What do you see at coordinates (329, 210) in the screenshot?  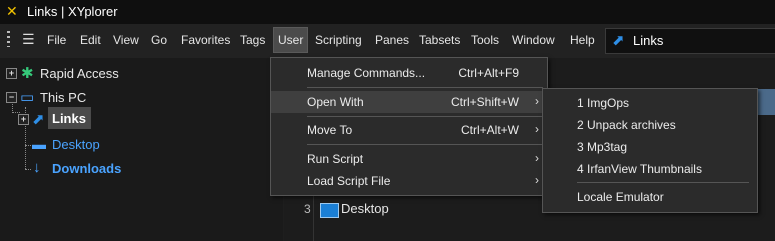 I see `desktop-shortcut-icon` at bounding box center [329, 210].